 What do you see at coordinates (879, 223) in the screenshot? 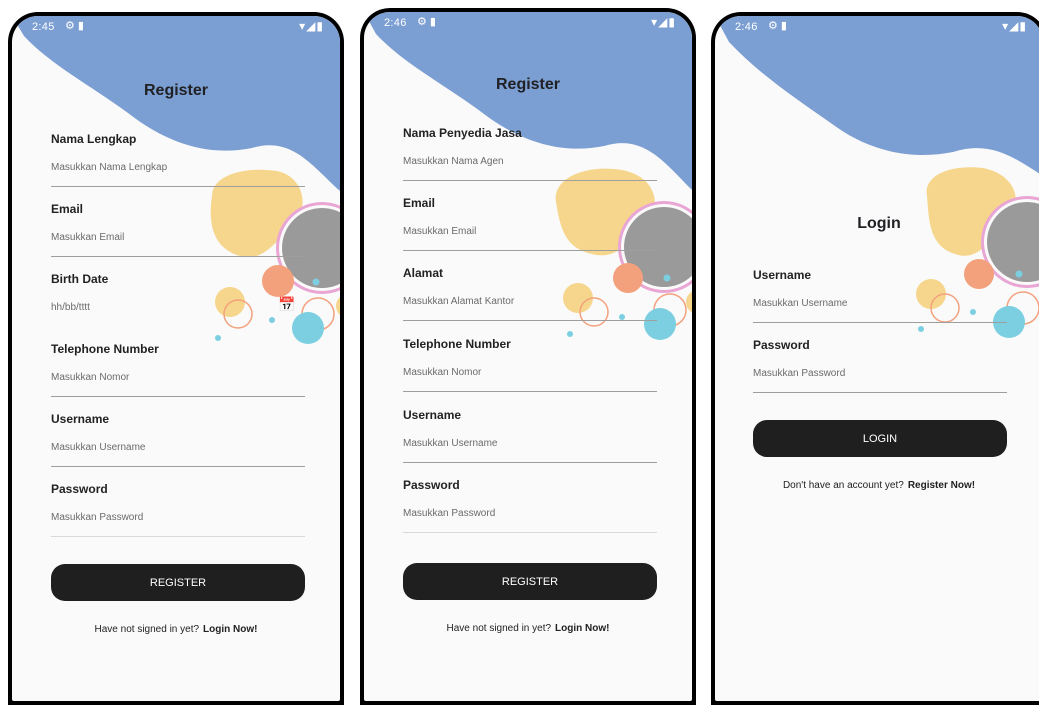
I see `page-title: Login` at bounding box center [879, 223].